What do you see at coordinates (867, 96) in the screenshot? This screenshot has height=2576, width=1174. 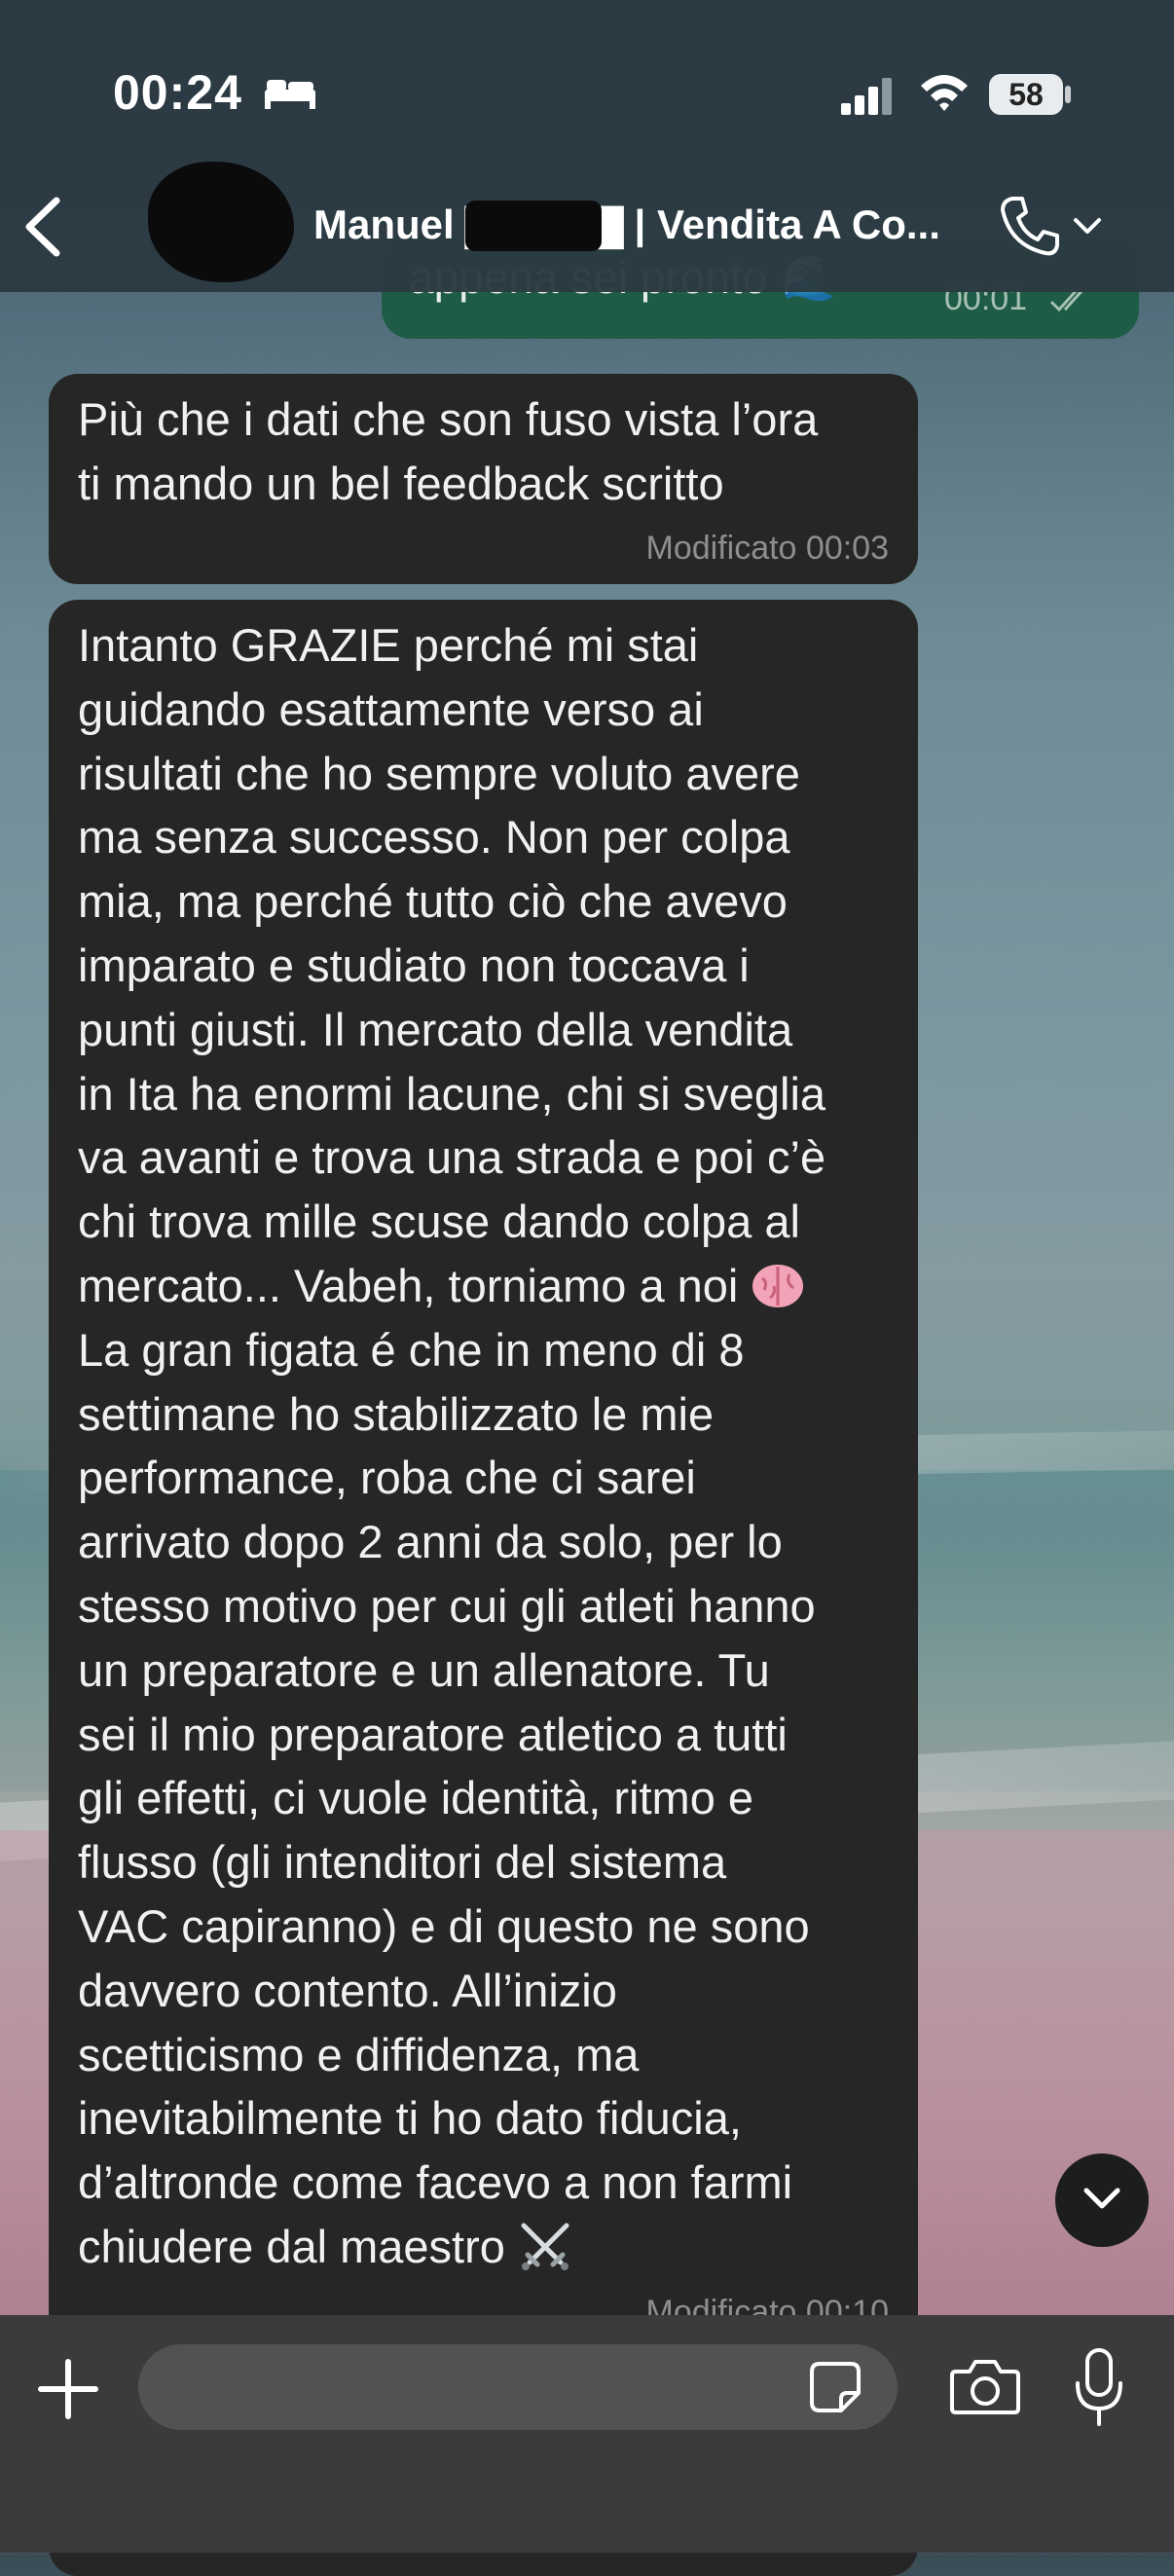 I see `signal-icon` at bounding box center [867, 96].